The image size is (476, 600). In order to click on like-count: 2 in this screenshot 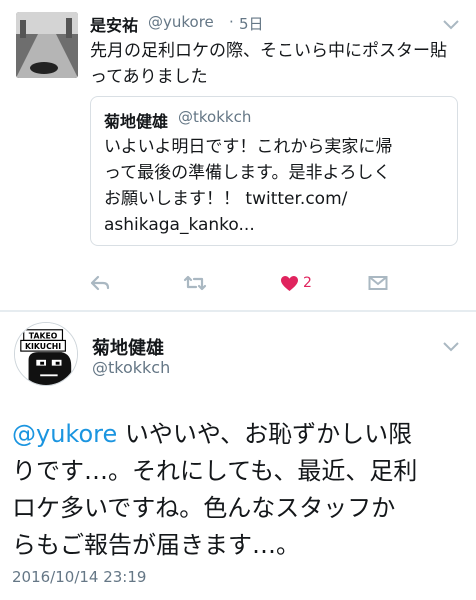, I will do `click(307, 283)`.